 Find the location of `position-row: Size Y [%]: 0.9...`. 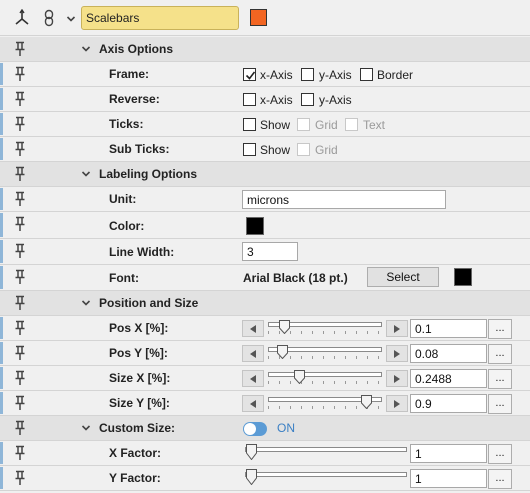

position-row: Size Y [%]: 0.9... is located at coordinates (265, 403).